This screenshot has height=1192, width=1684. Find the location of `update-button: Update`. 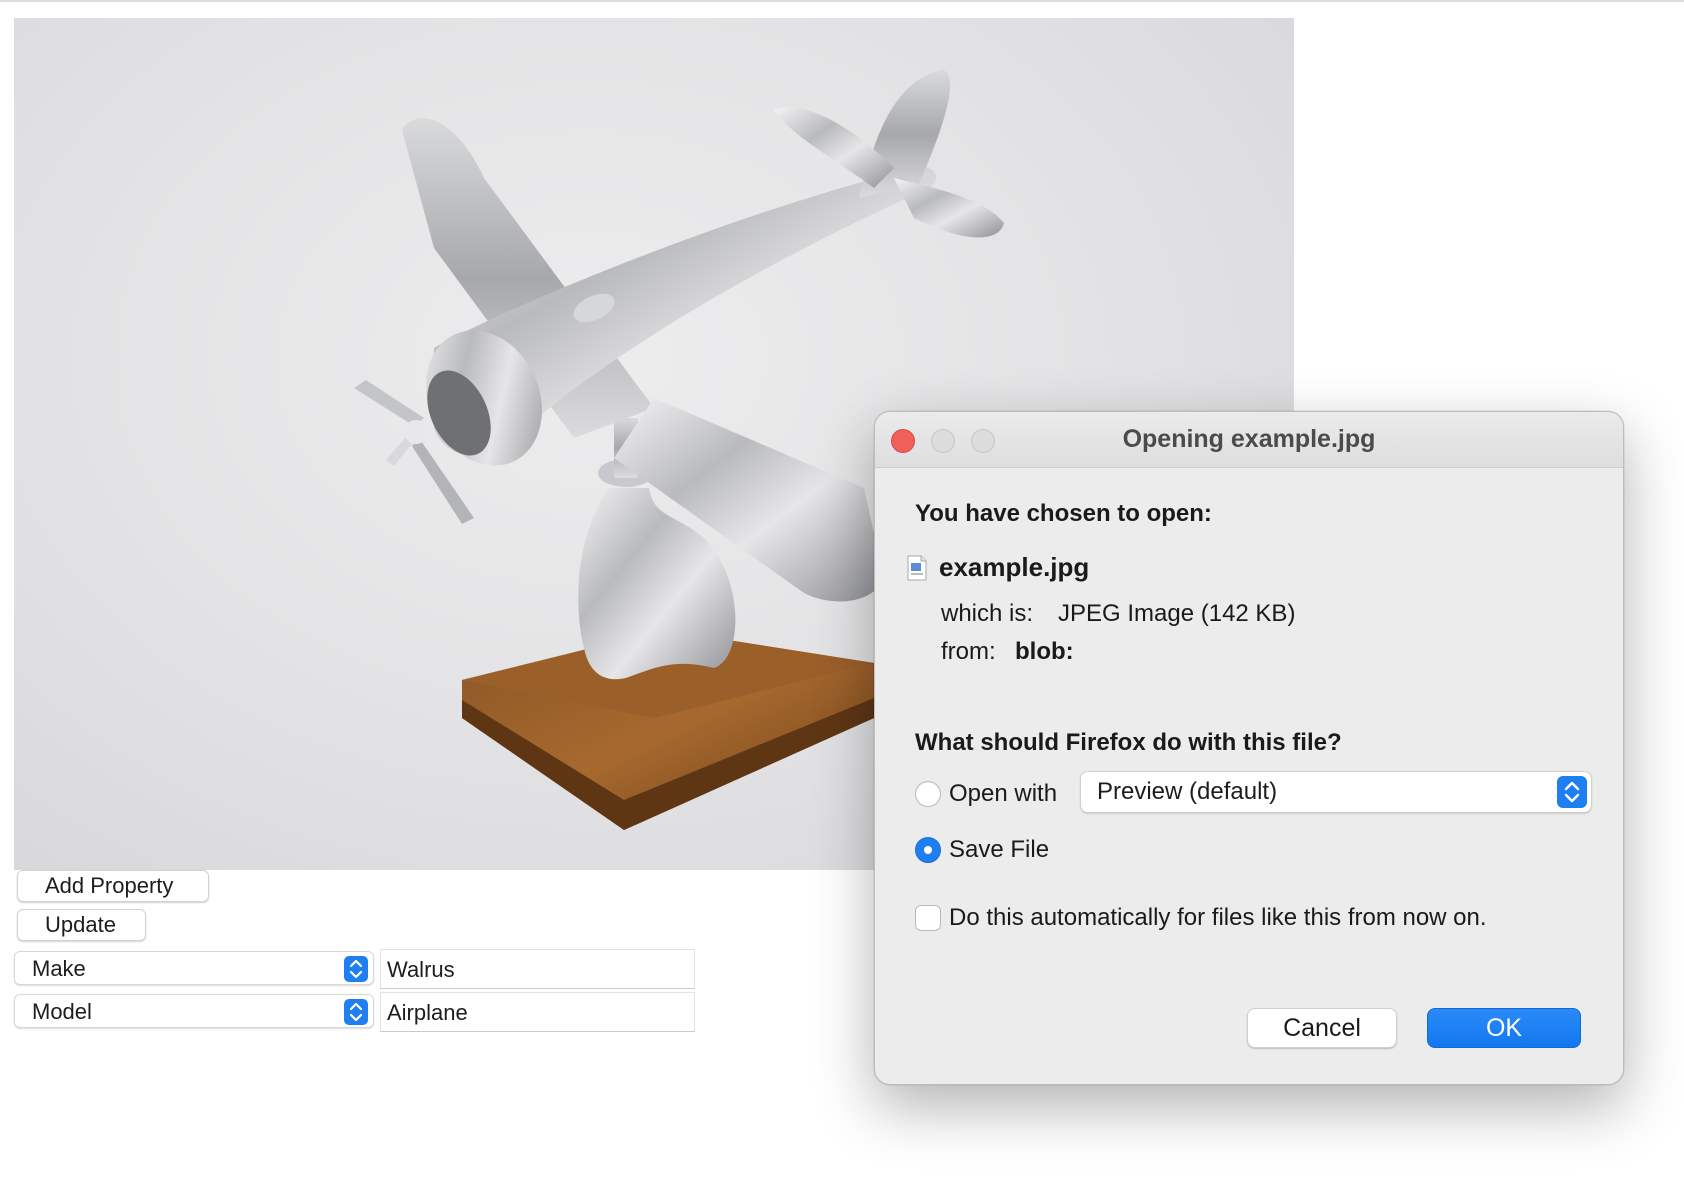

update-button: Update is located at coordinates (81, 925).